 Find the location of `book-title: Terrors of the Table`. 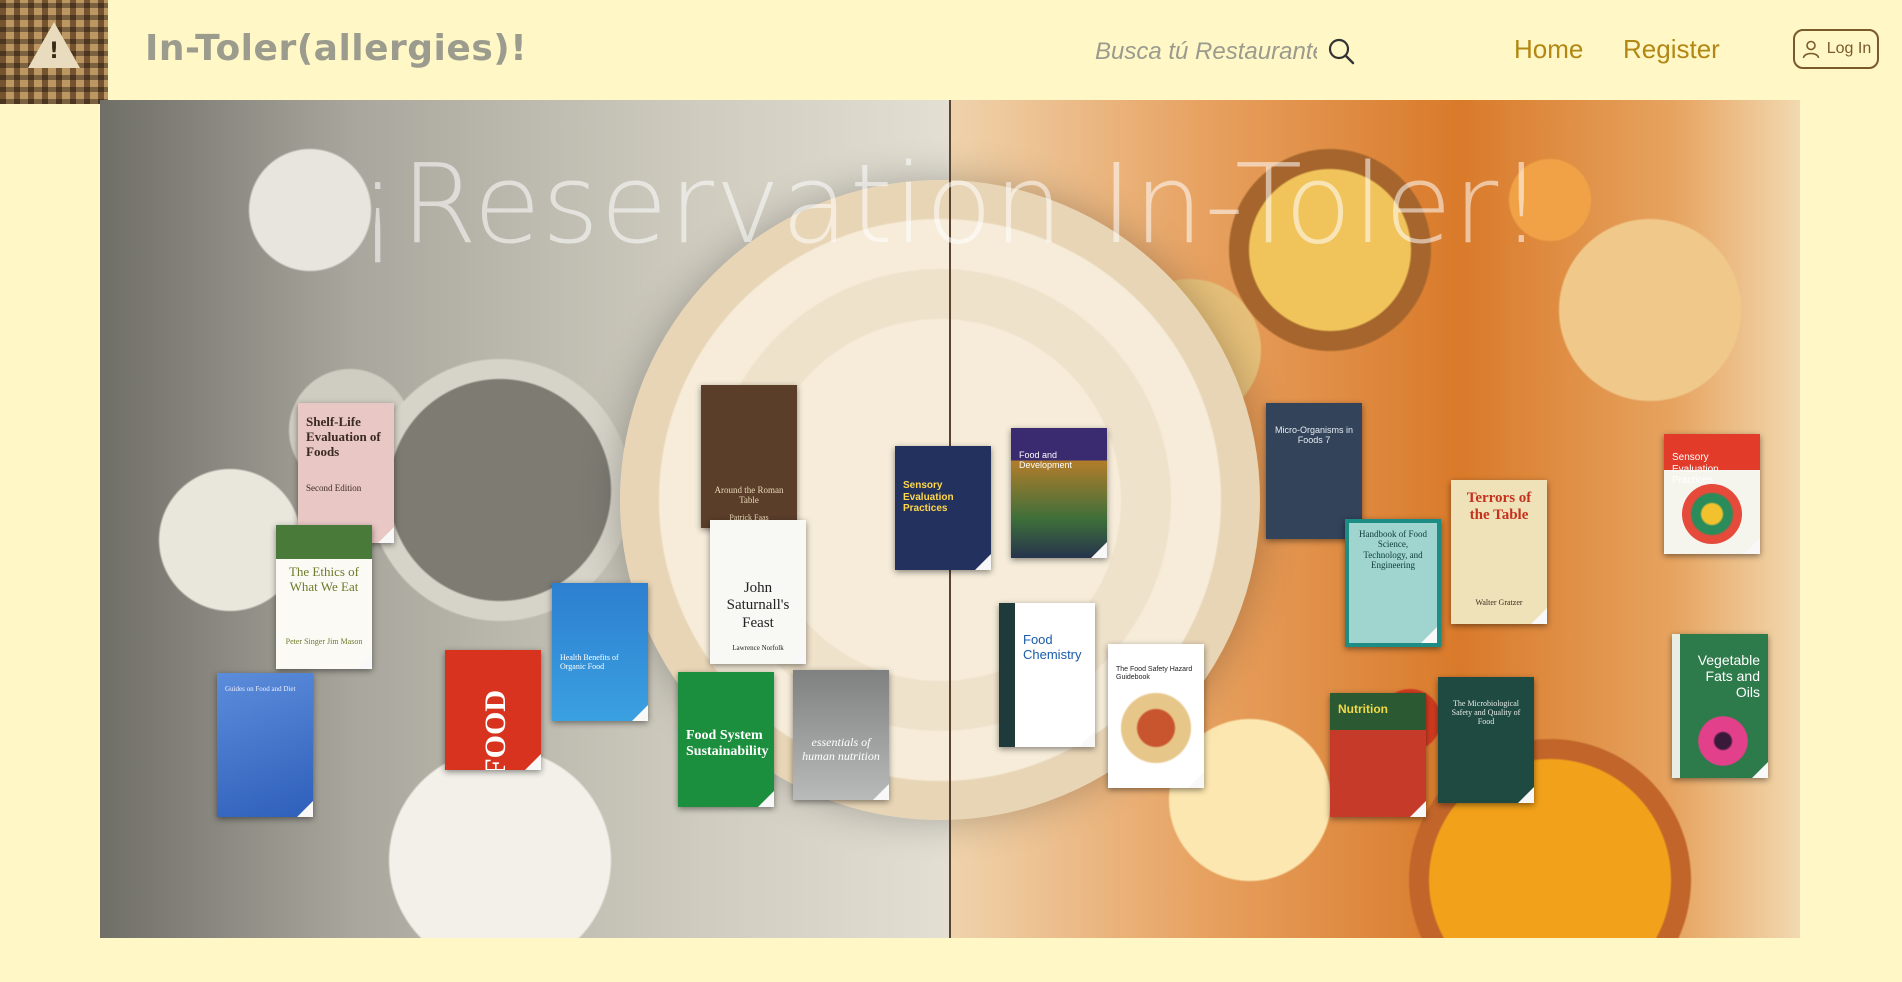

book-title: Terrors of the Table is located at coordinates (1499, 507).